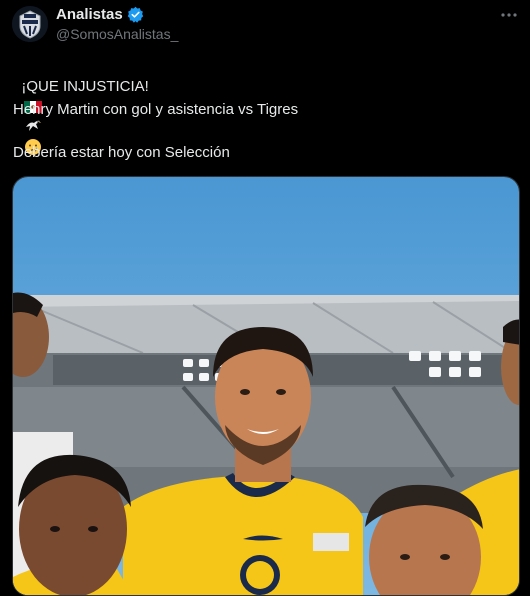 The height and width of the screenshot is (596, 530). I want to click on author-name-row: Analistas, so click(100, 14).